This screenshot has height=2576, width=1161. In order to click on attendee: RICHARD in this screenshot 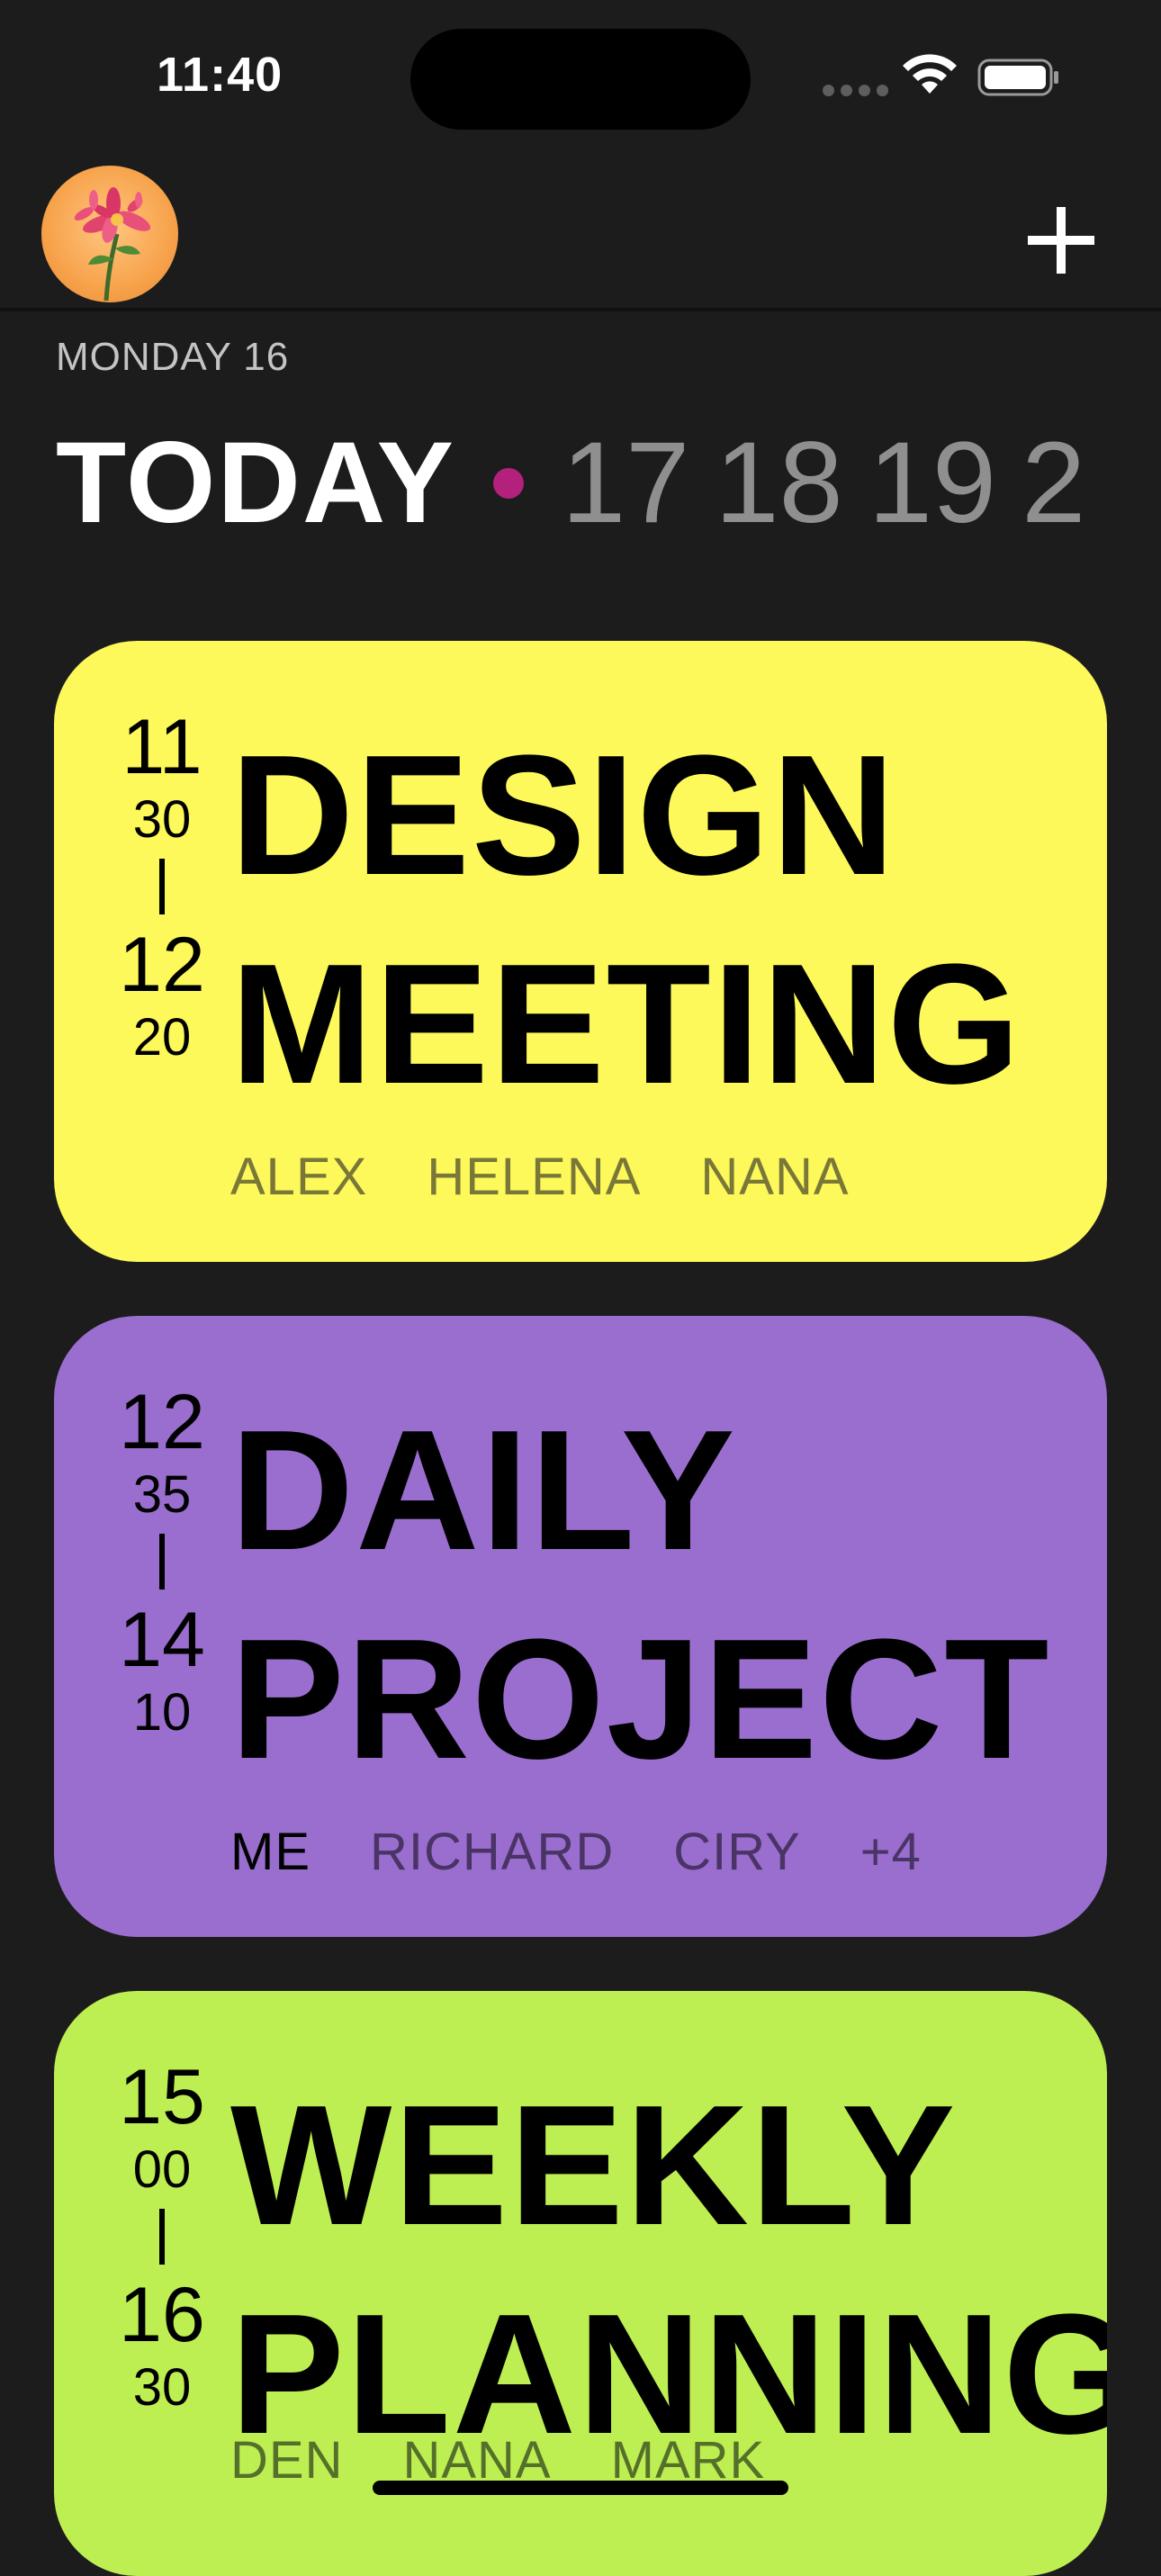, I will do `click(493, 1852)`.